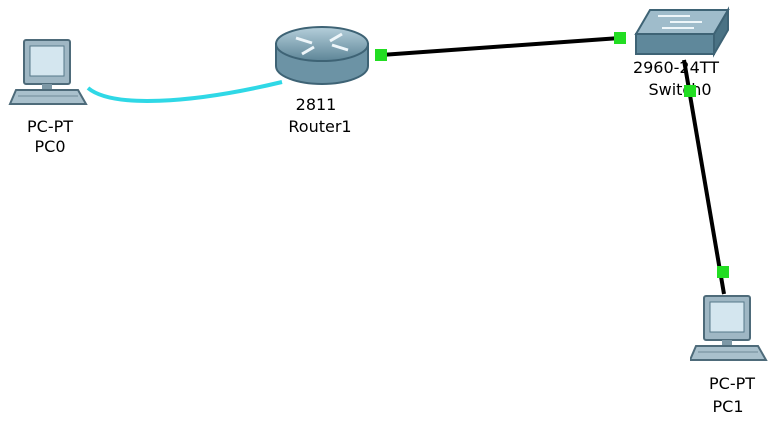 The image size is (771, 421). What do you see at coordinates (500, 46) in the screenshot?
I see `ethernet-cable-router1-switch0` at bounding box center [500, 46].